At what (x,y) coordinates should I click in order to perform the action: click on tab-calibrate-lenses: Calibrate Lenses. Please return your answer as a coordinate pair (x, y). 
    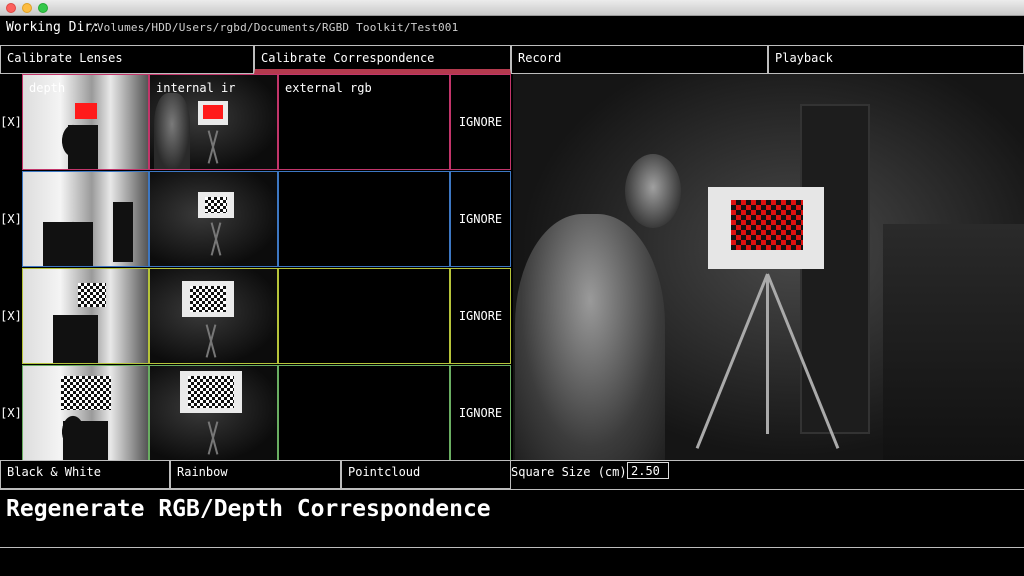
    Looking at the image, I should click on (127, 59).